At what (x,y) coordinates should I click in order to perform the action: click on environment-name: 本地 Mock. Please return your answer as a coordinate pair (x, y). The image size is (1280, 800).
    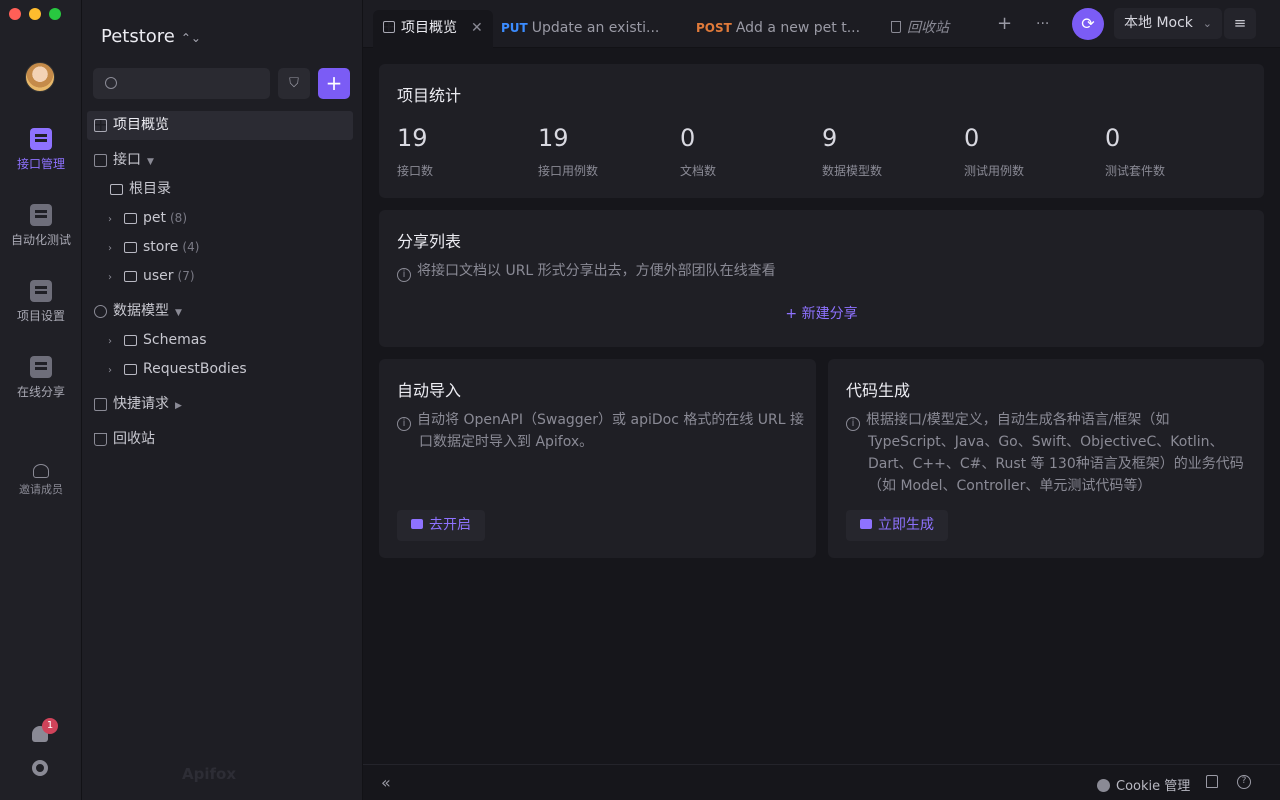
    Looking at the image, I should click on (1158, 23).